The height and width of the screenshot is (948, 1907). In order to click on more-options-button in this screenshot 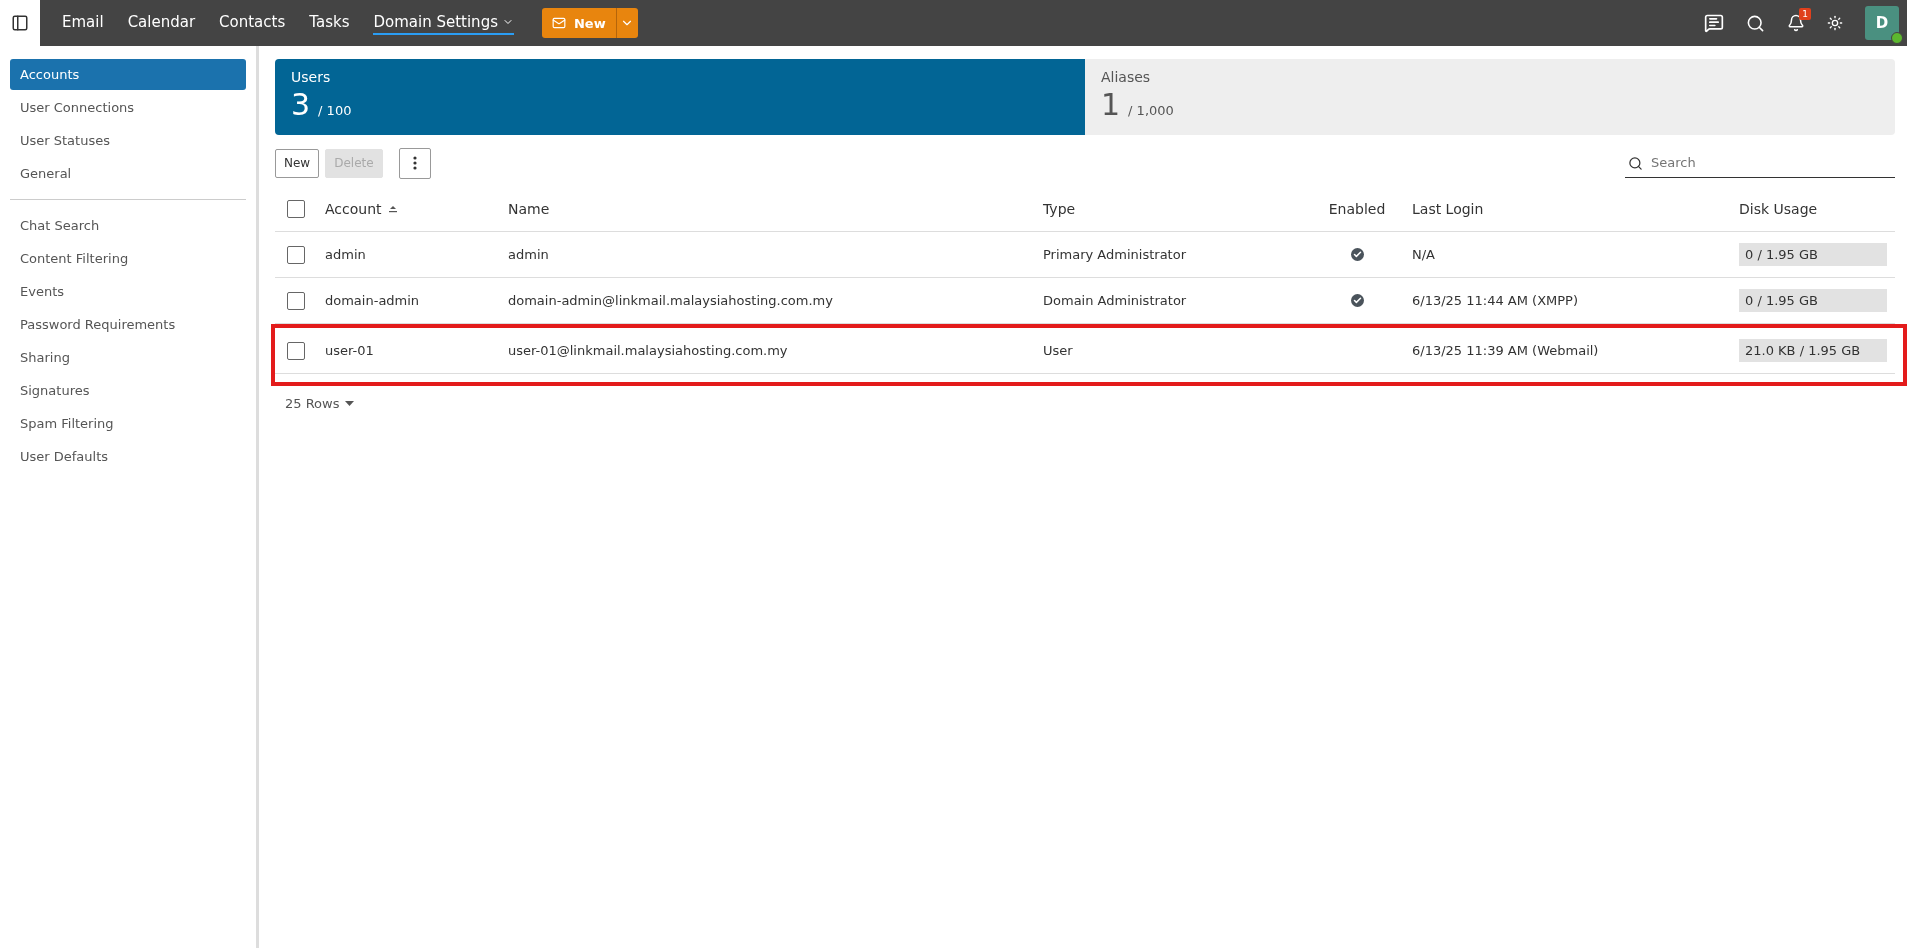, I will do `click(414, 163)`.